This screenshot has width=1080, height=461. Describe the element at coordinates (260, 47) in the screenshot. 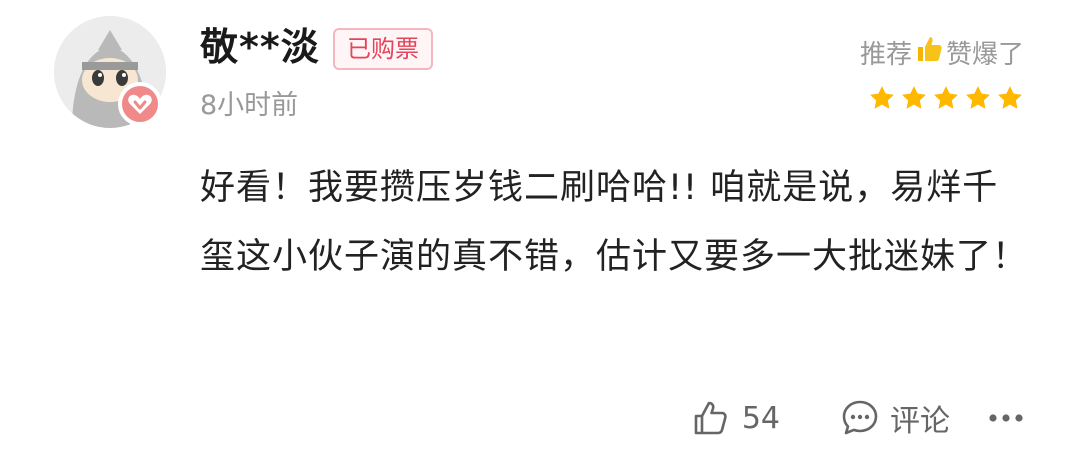

I see `username: 敬**淡` at that location.